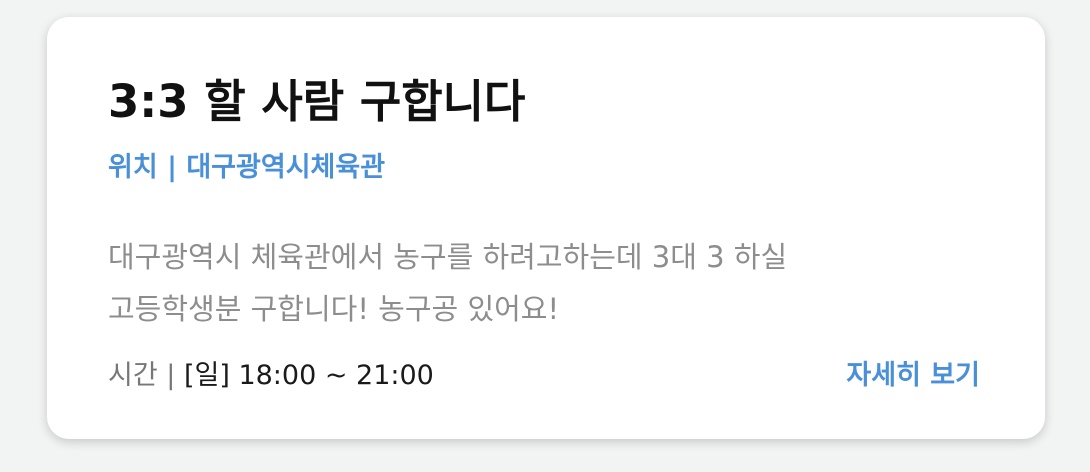 Image resolution: width=1090 pixels, height=472 pixels. I want to click on post-location: 위치 | 대구광역시체육관, so click(247, 167).